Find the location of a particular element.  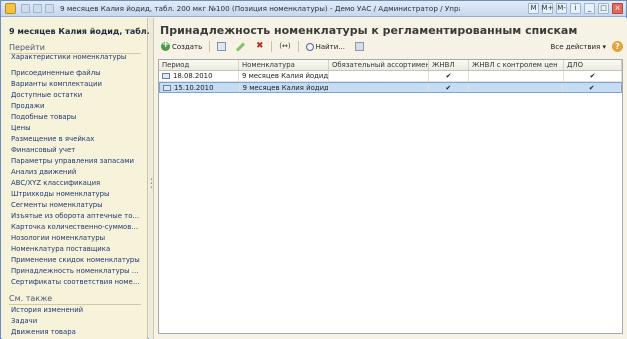

create-button-label: Создать is located at coordinates (187, 46).